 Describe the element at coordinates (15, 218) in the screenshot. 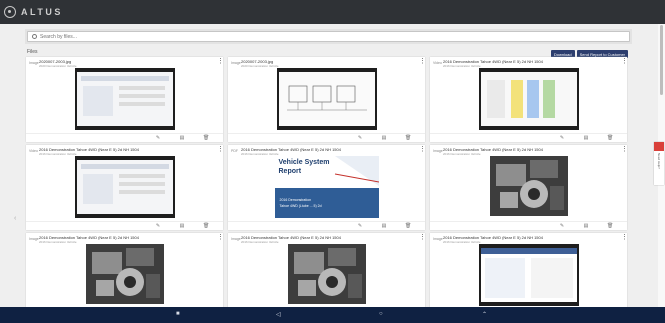

I see `scroll-left-icon: ‹` at that location.